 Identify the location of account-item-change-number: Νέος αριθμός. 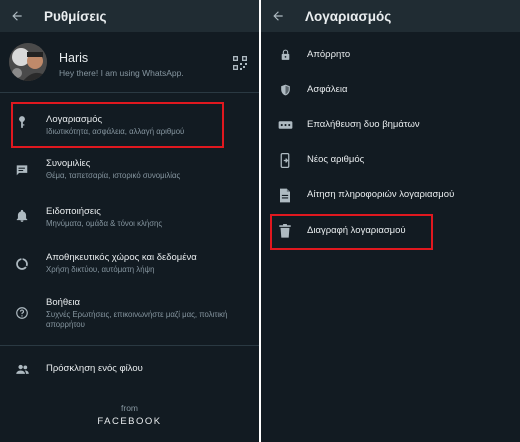
(390, 160).